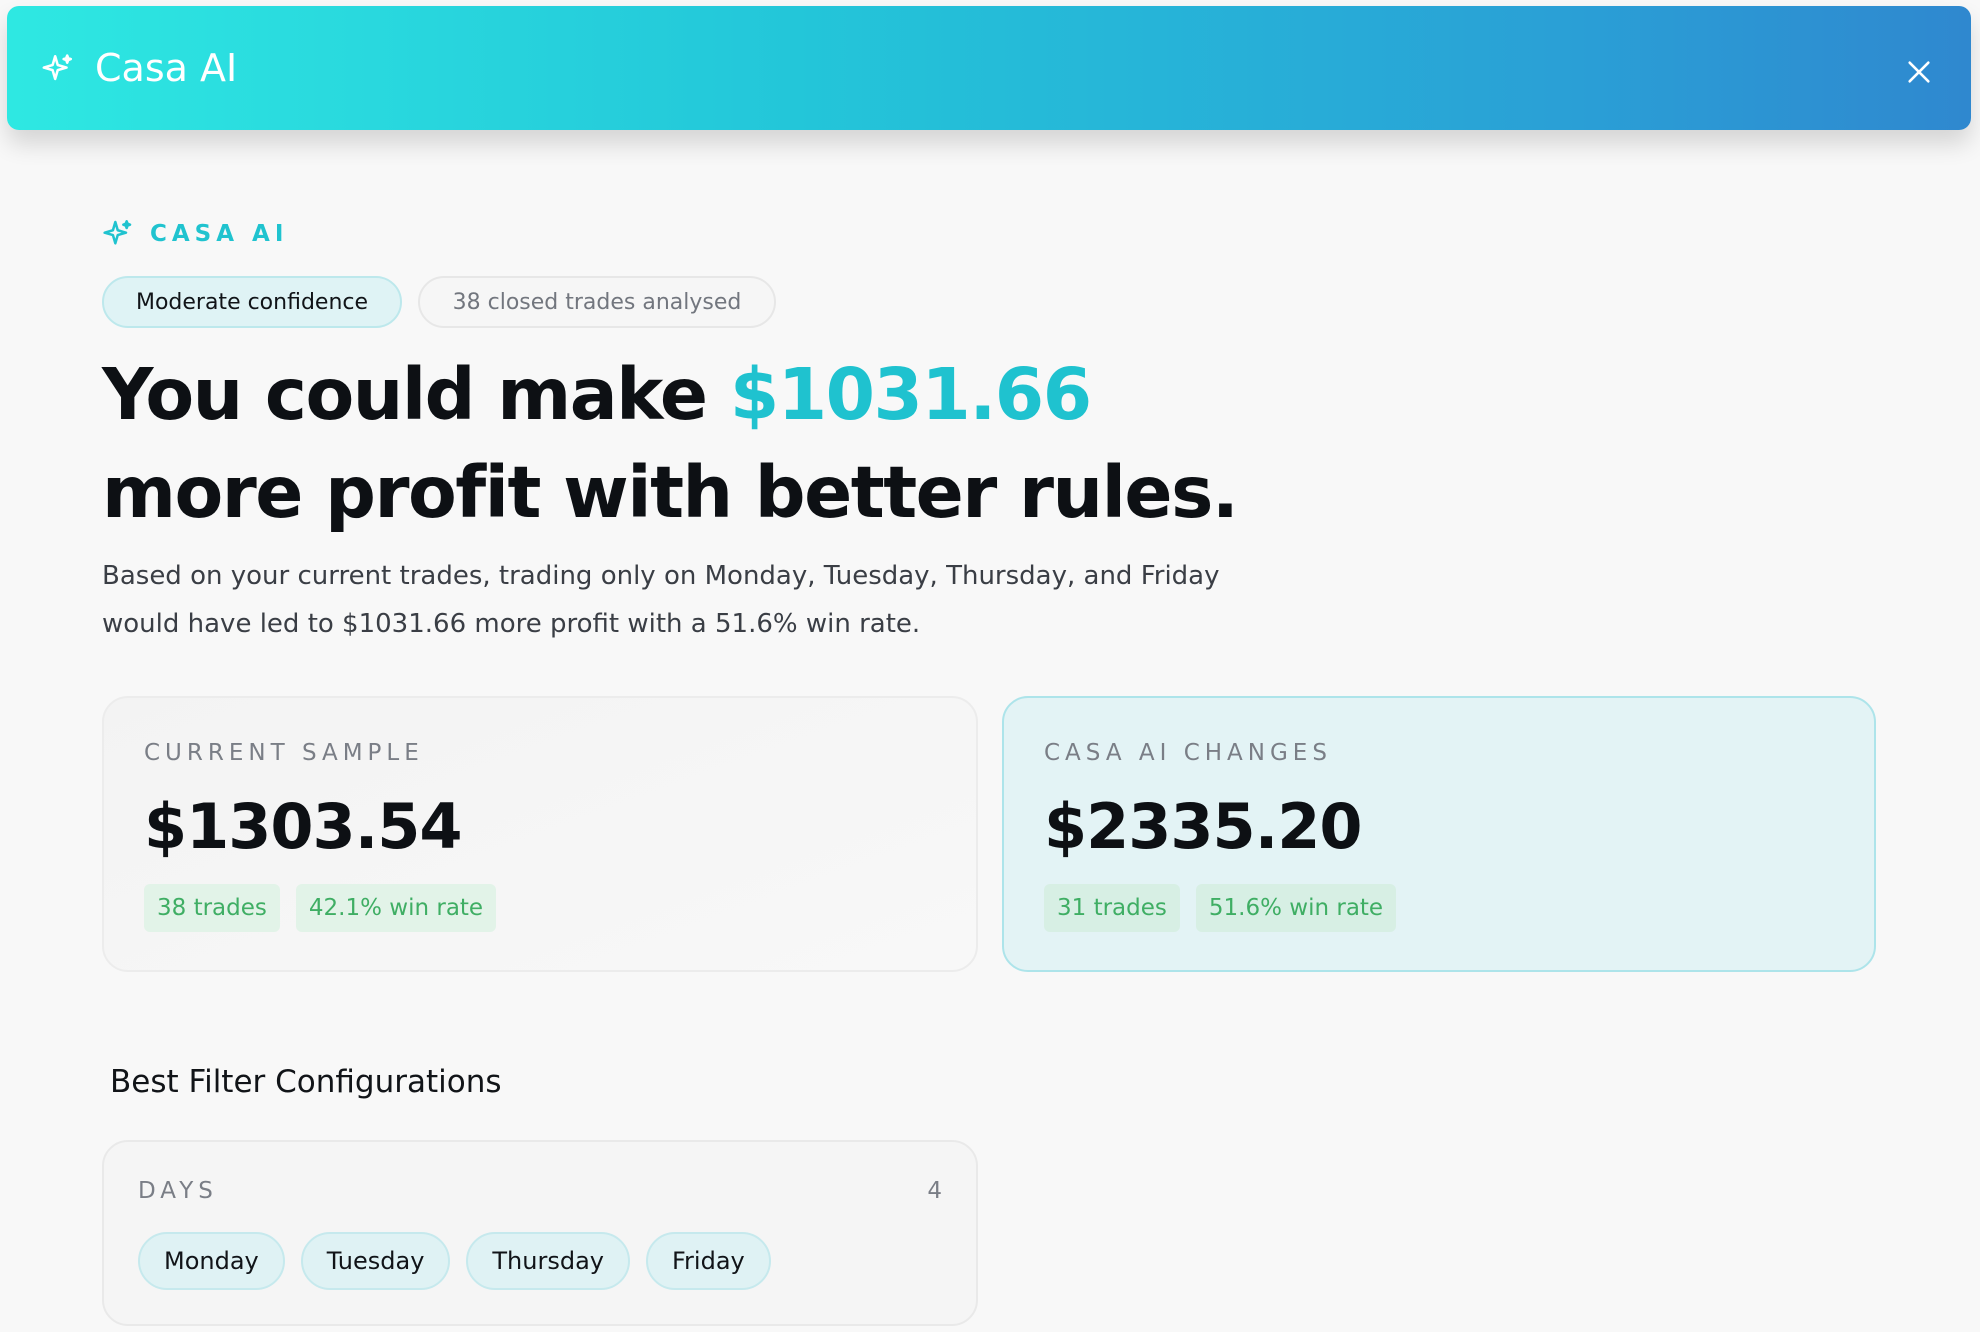 The height and width of the screenshot is (1332, 1980). I want to click on days-filter-card: DAYS 4 Monday Tuesday Thursday Friday, so click(540, 1233).